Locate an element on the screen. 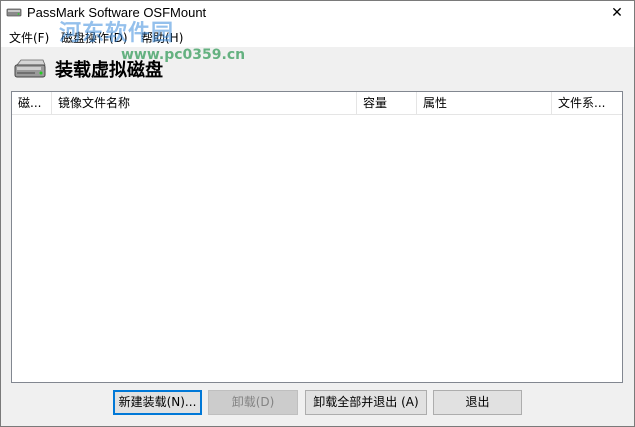 Image resolution: width=635 pixels, height=427 pixels. disk-drive-icon is located at coordinates (14, 12).